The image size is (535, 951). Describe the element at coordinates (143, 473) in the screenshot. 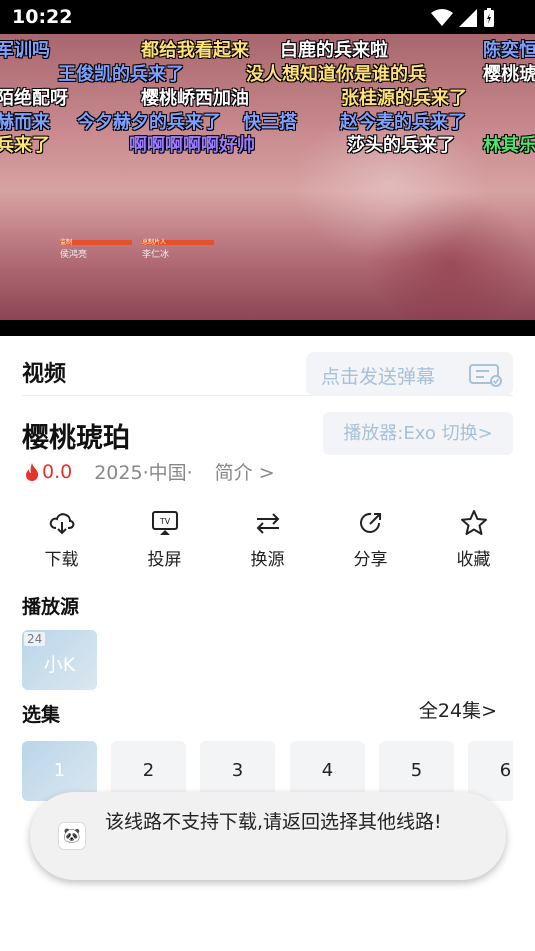

I see `movie-year-region: 2025·中国·` at that location.